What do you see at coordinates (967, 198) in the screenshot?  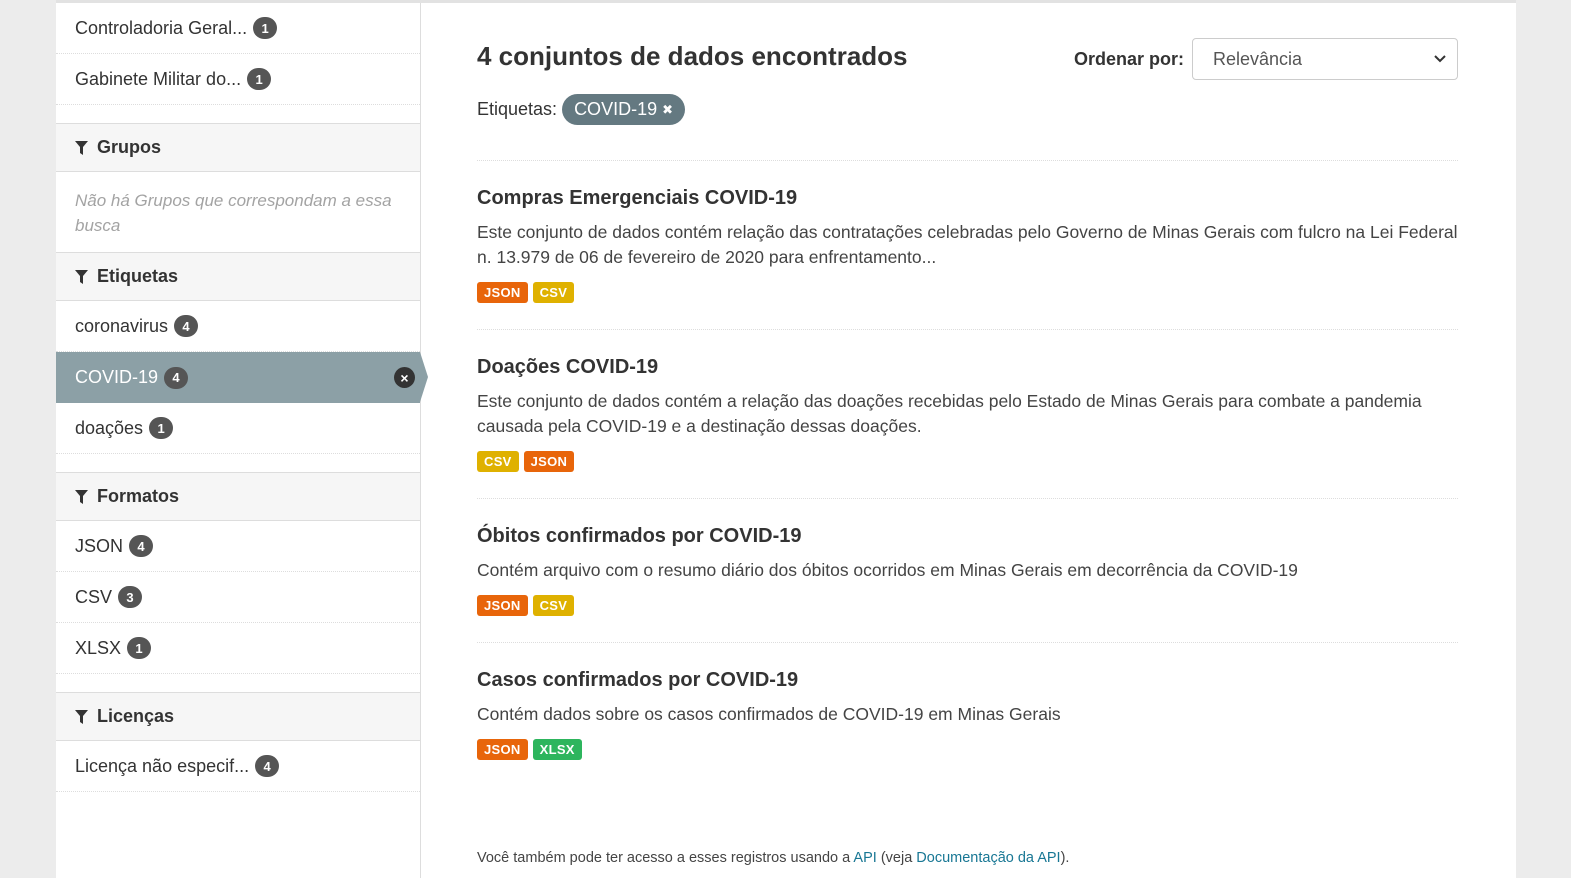 I see `dataset-title-link: Compras Emergenciais COVID-19` at bounding box center [967, 198].